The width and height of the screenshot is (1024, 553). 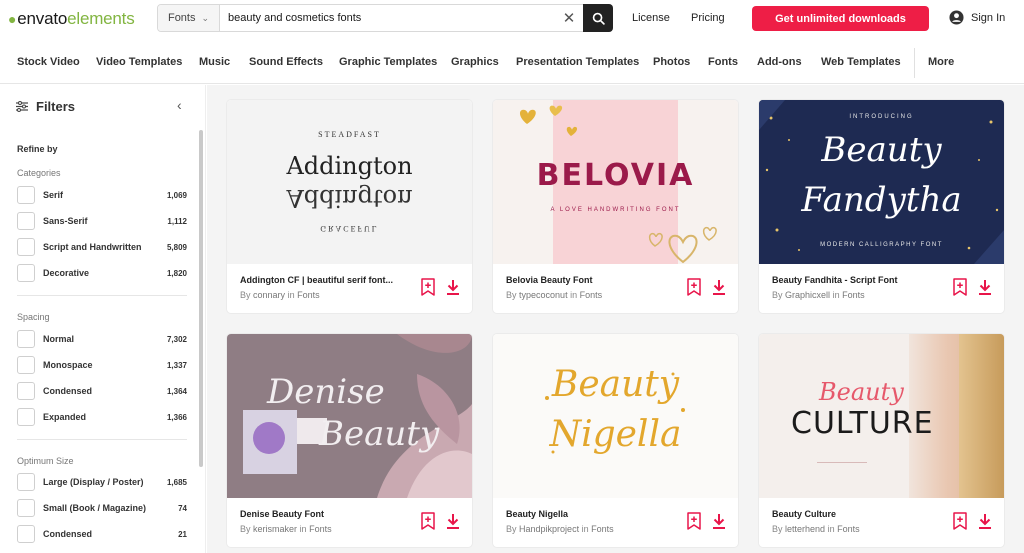 What do you see at coordinates (881, 416) in the screenshot?
I see `font-preview-image: Beauty CULTURE ——————————` at bounding box center [881, 416].